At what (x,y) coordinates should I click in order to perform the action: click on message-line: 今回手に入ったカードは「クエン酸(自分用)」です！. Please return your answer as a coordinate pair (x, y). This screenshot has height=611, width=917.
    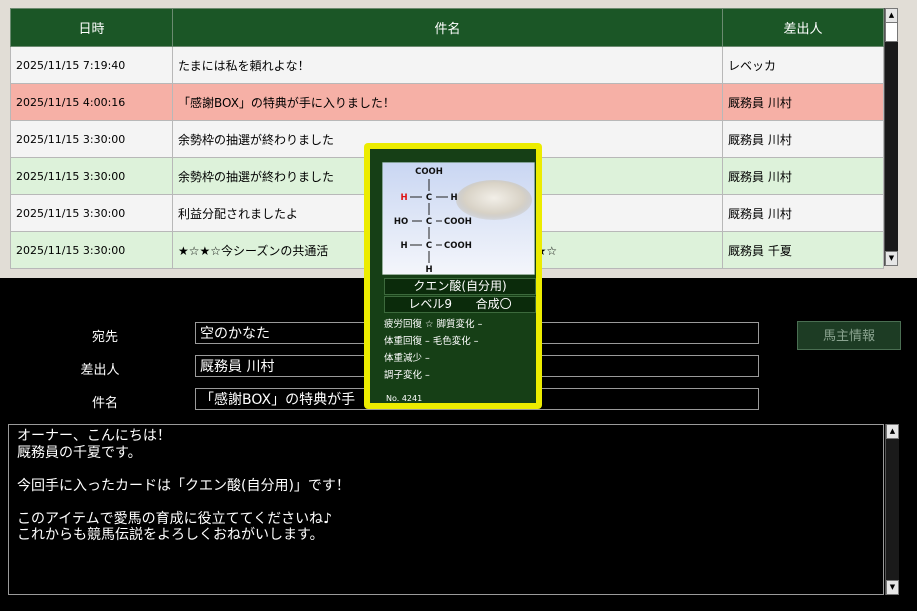
    Looking at the image, I should click on (183, 485).